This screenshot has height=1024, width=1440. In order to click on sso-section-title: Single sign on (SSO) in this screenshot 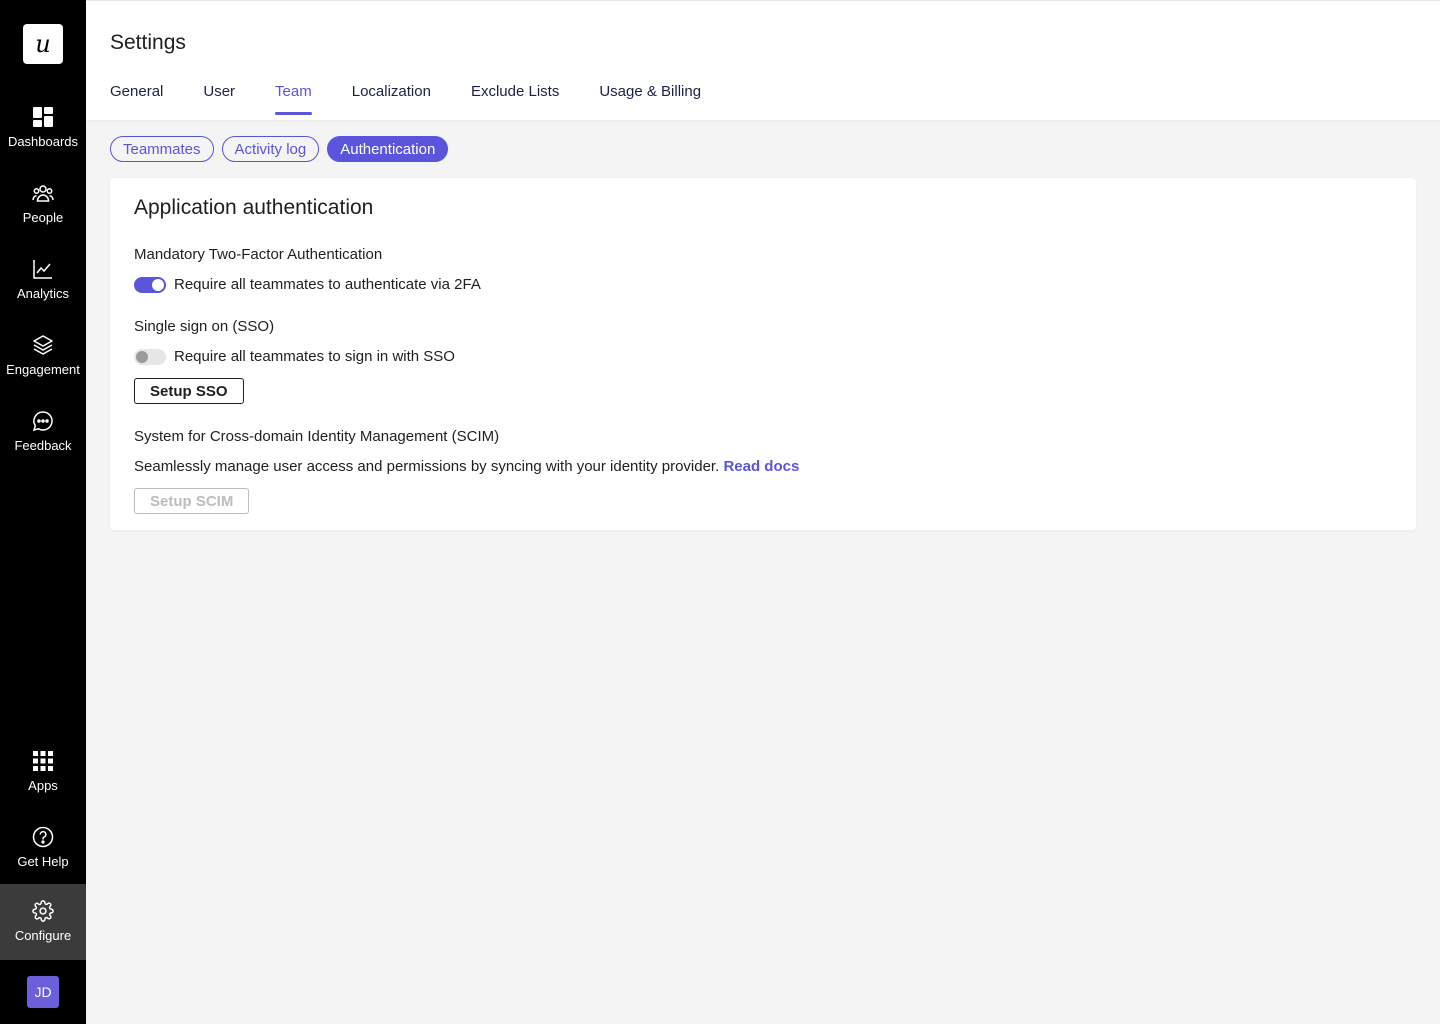, I will do `click(204, 326)`.